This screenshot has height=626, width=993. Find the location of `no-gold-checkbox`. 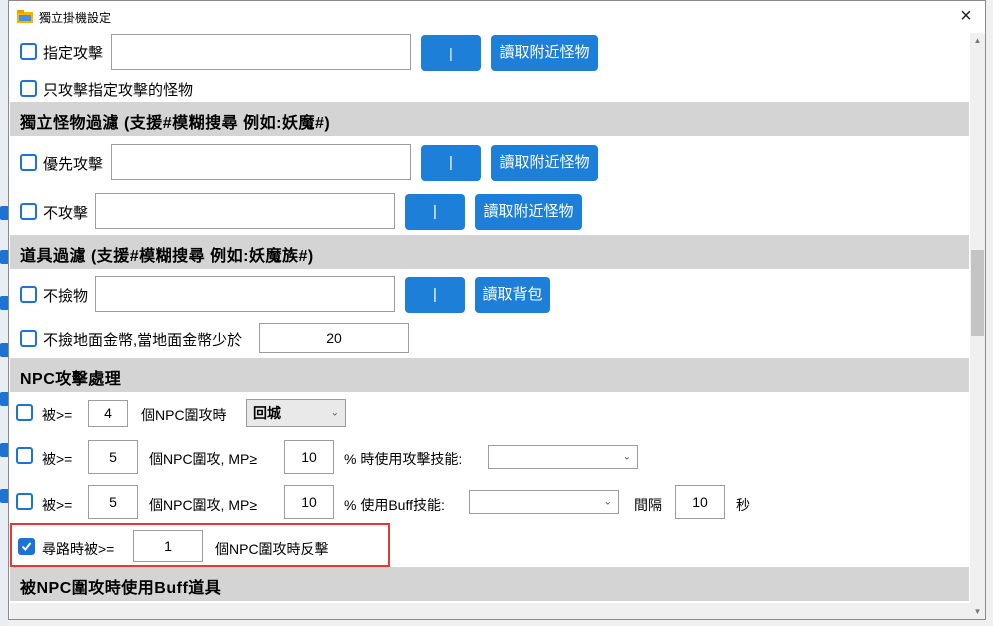

no-gold-checkbox is located at coordinates (28, 338).